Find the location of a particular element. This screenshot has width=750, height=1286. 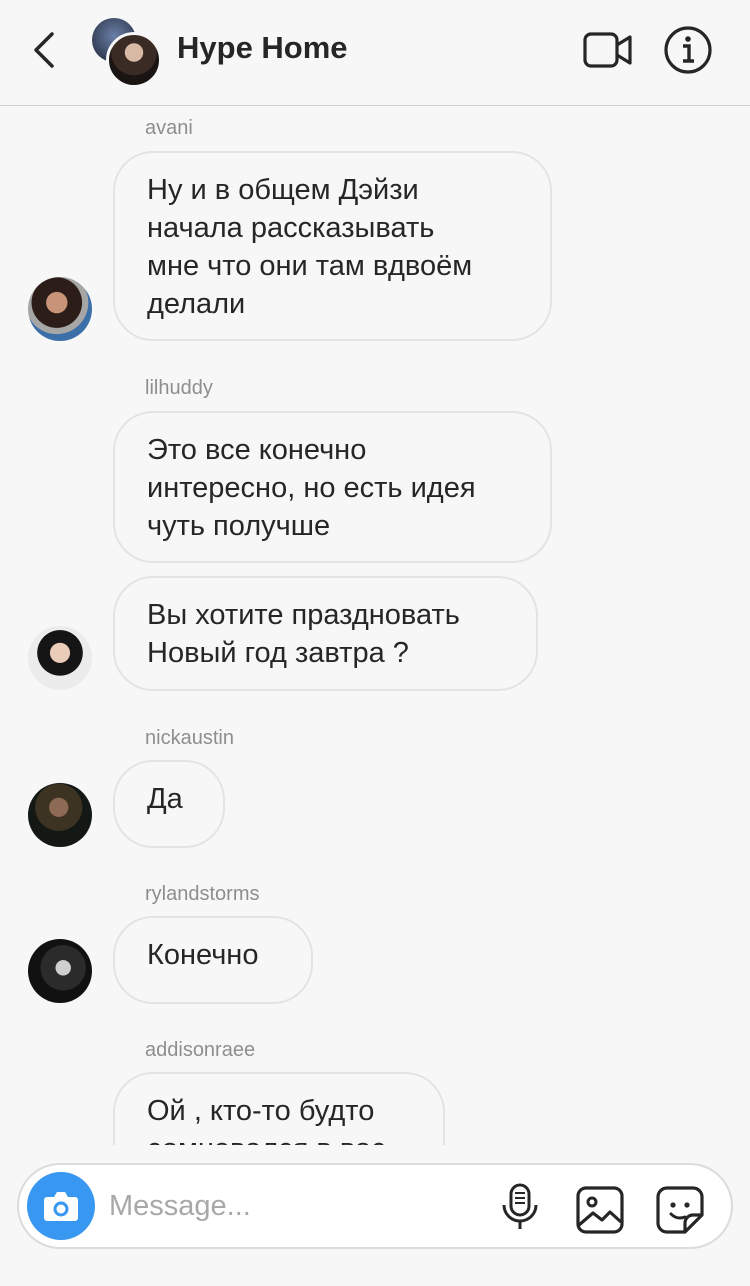

camera-button is located at coordinates (61, 1206).